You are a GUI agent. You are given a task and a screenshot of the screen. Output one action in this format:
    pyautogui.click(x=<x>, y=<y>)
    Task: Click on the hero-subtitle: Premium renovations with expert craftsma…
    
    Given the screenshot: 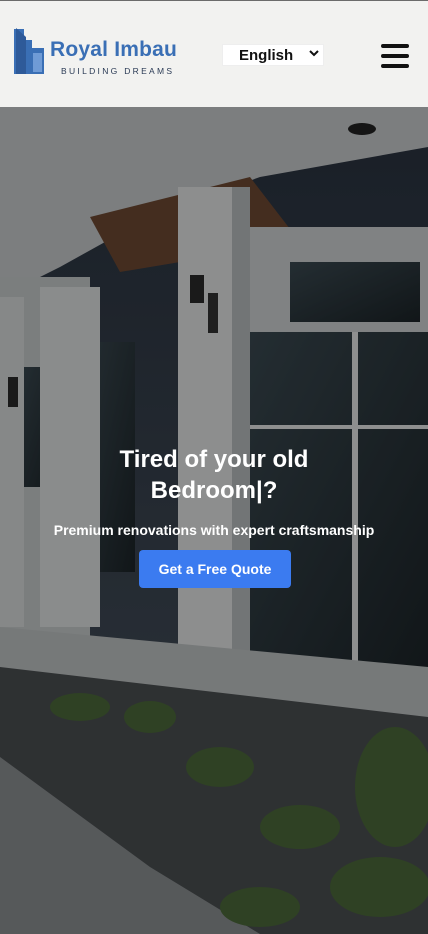 What is the action you would take?
    pyautogui.click(x=214, y=530)
    